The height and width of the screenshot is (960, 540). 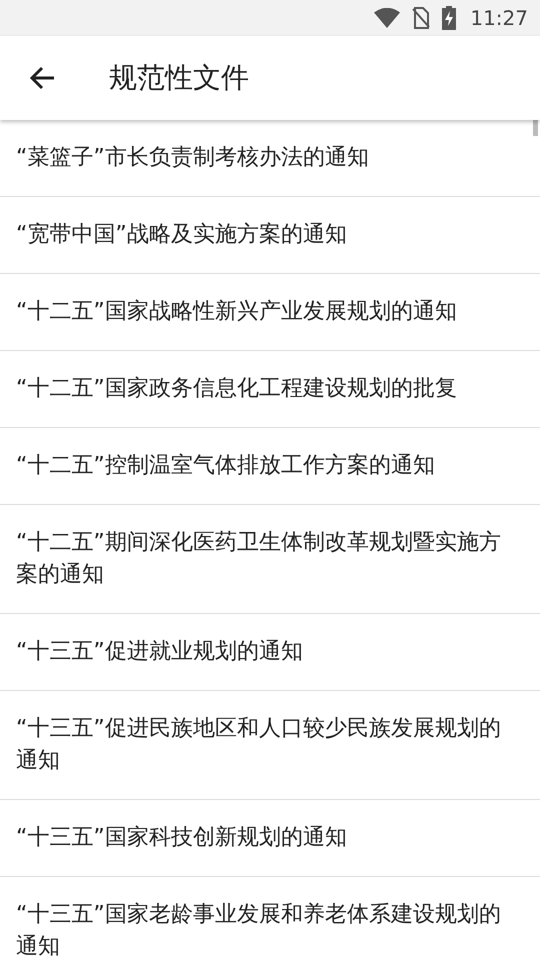 What do you see at coordinates (270, 838) in the screenshot?
I see `list-item: “十三五”国家科技创新规划的通知` at bounding box center [270, 838].